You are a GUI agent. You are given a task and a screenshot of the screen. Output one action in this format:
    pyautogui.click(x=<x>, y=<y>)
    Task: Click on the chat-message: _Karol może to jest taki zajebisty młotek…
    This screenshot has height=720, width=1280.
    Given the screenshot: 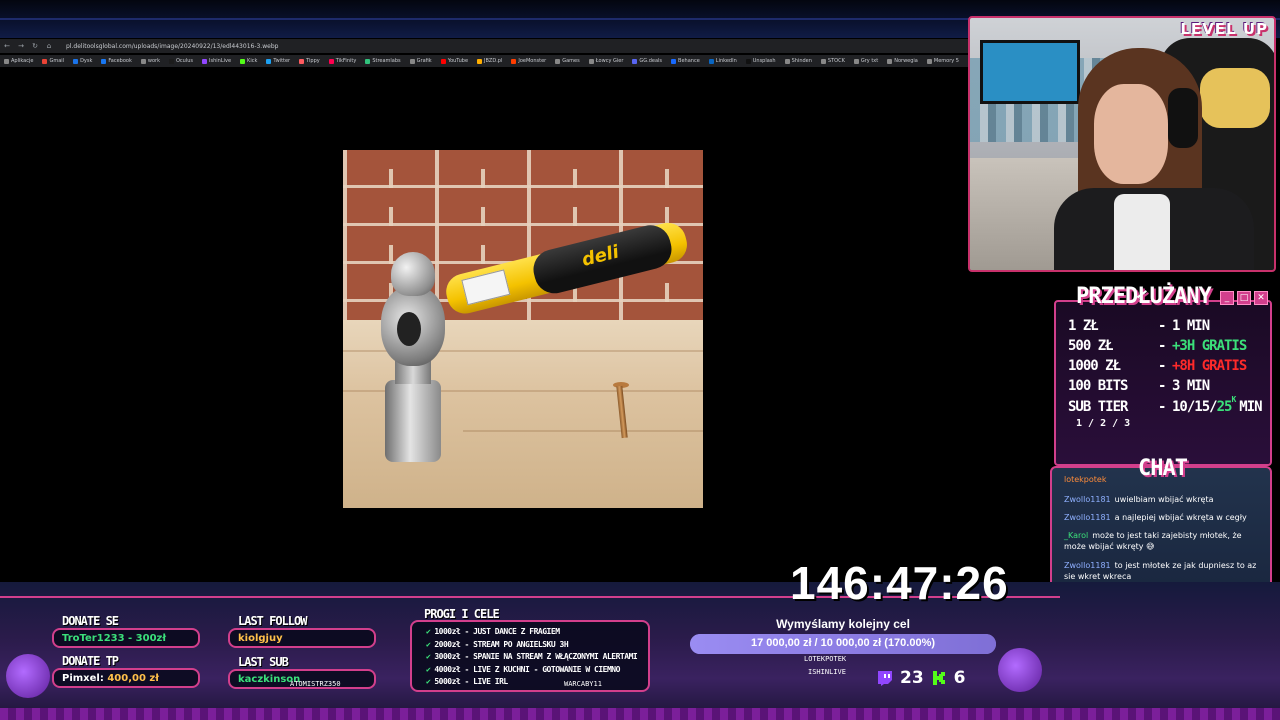 What is the action you would take?
    pyautogui.click(x=1164, y=541)
    